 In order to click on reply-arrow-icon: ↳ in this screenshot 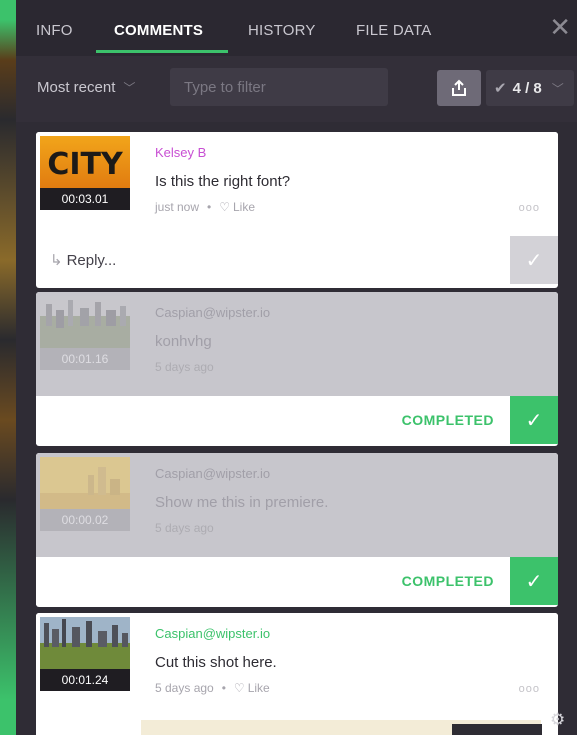, I will do `click(56, 260)`.